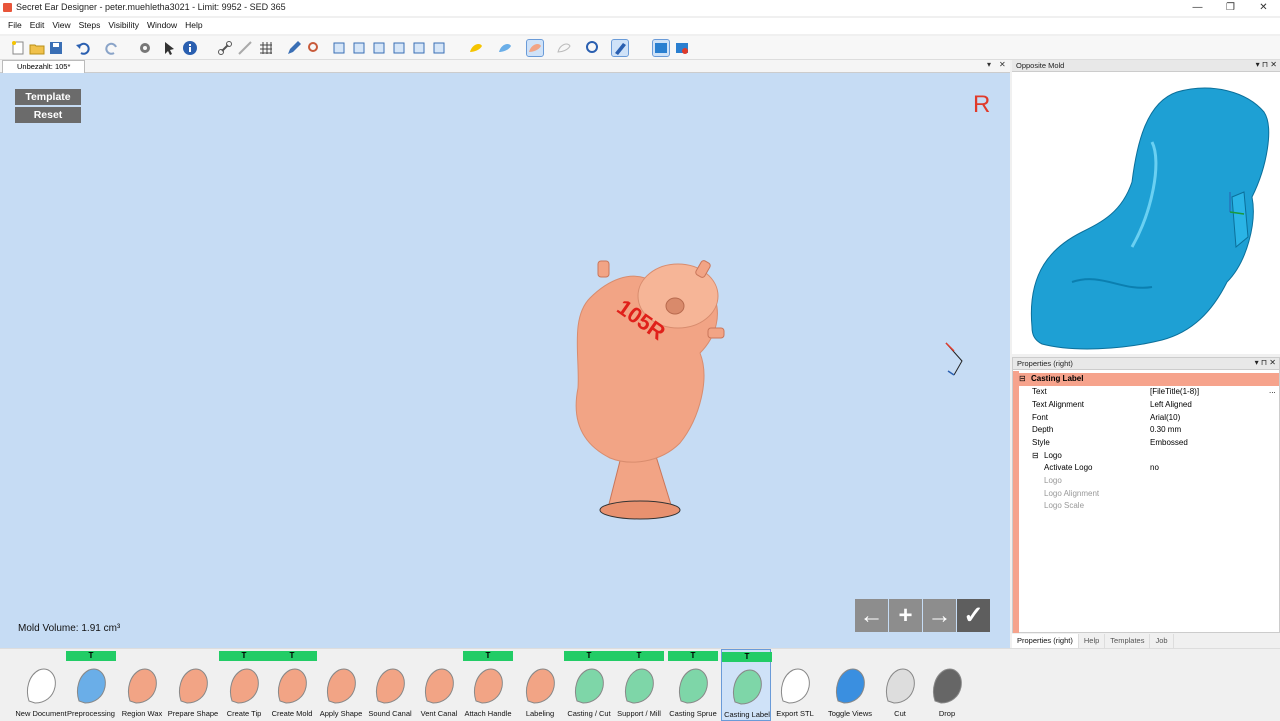  Describe the element at coordinates (83, 48) in the screenshot. I see `undo-icon` at that location.